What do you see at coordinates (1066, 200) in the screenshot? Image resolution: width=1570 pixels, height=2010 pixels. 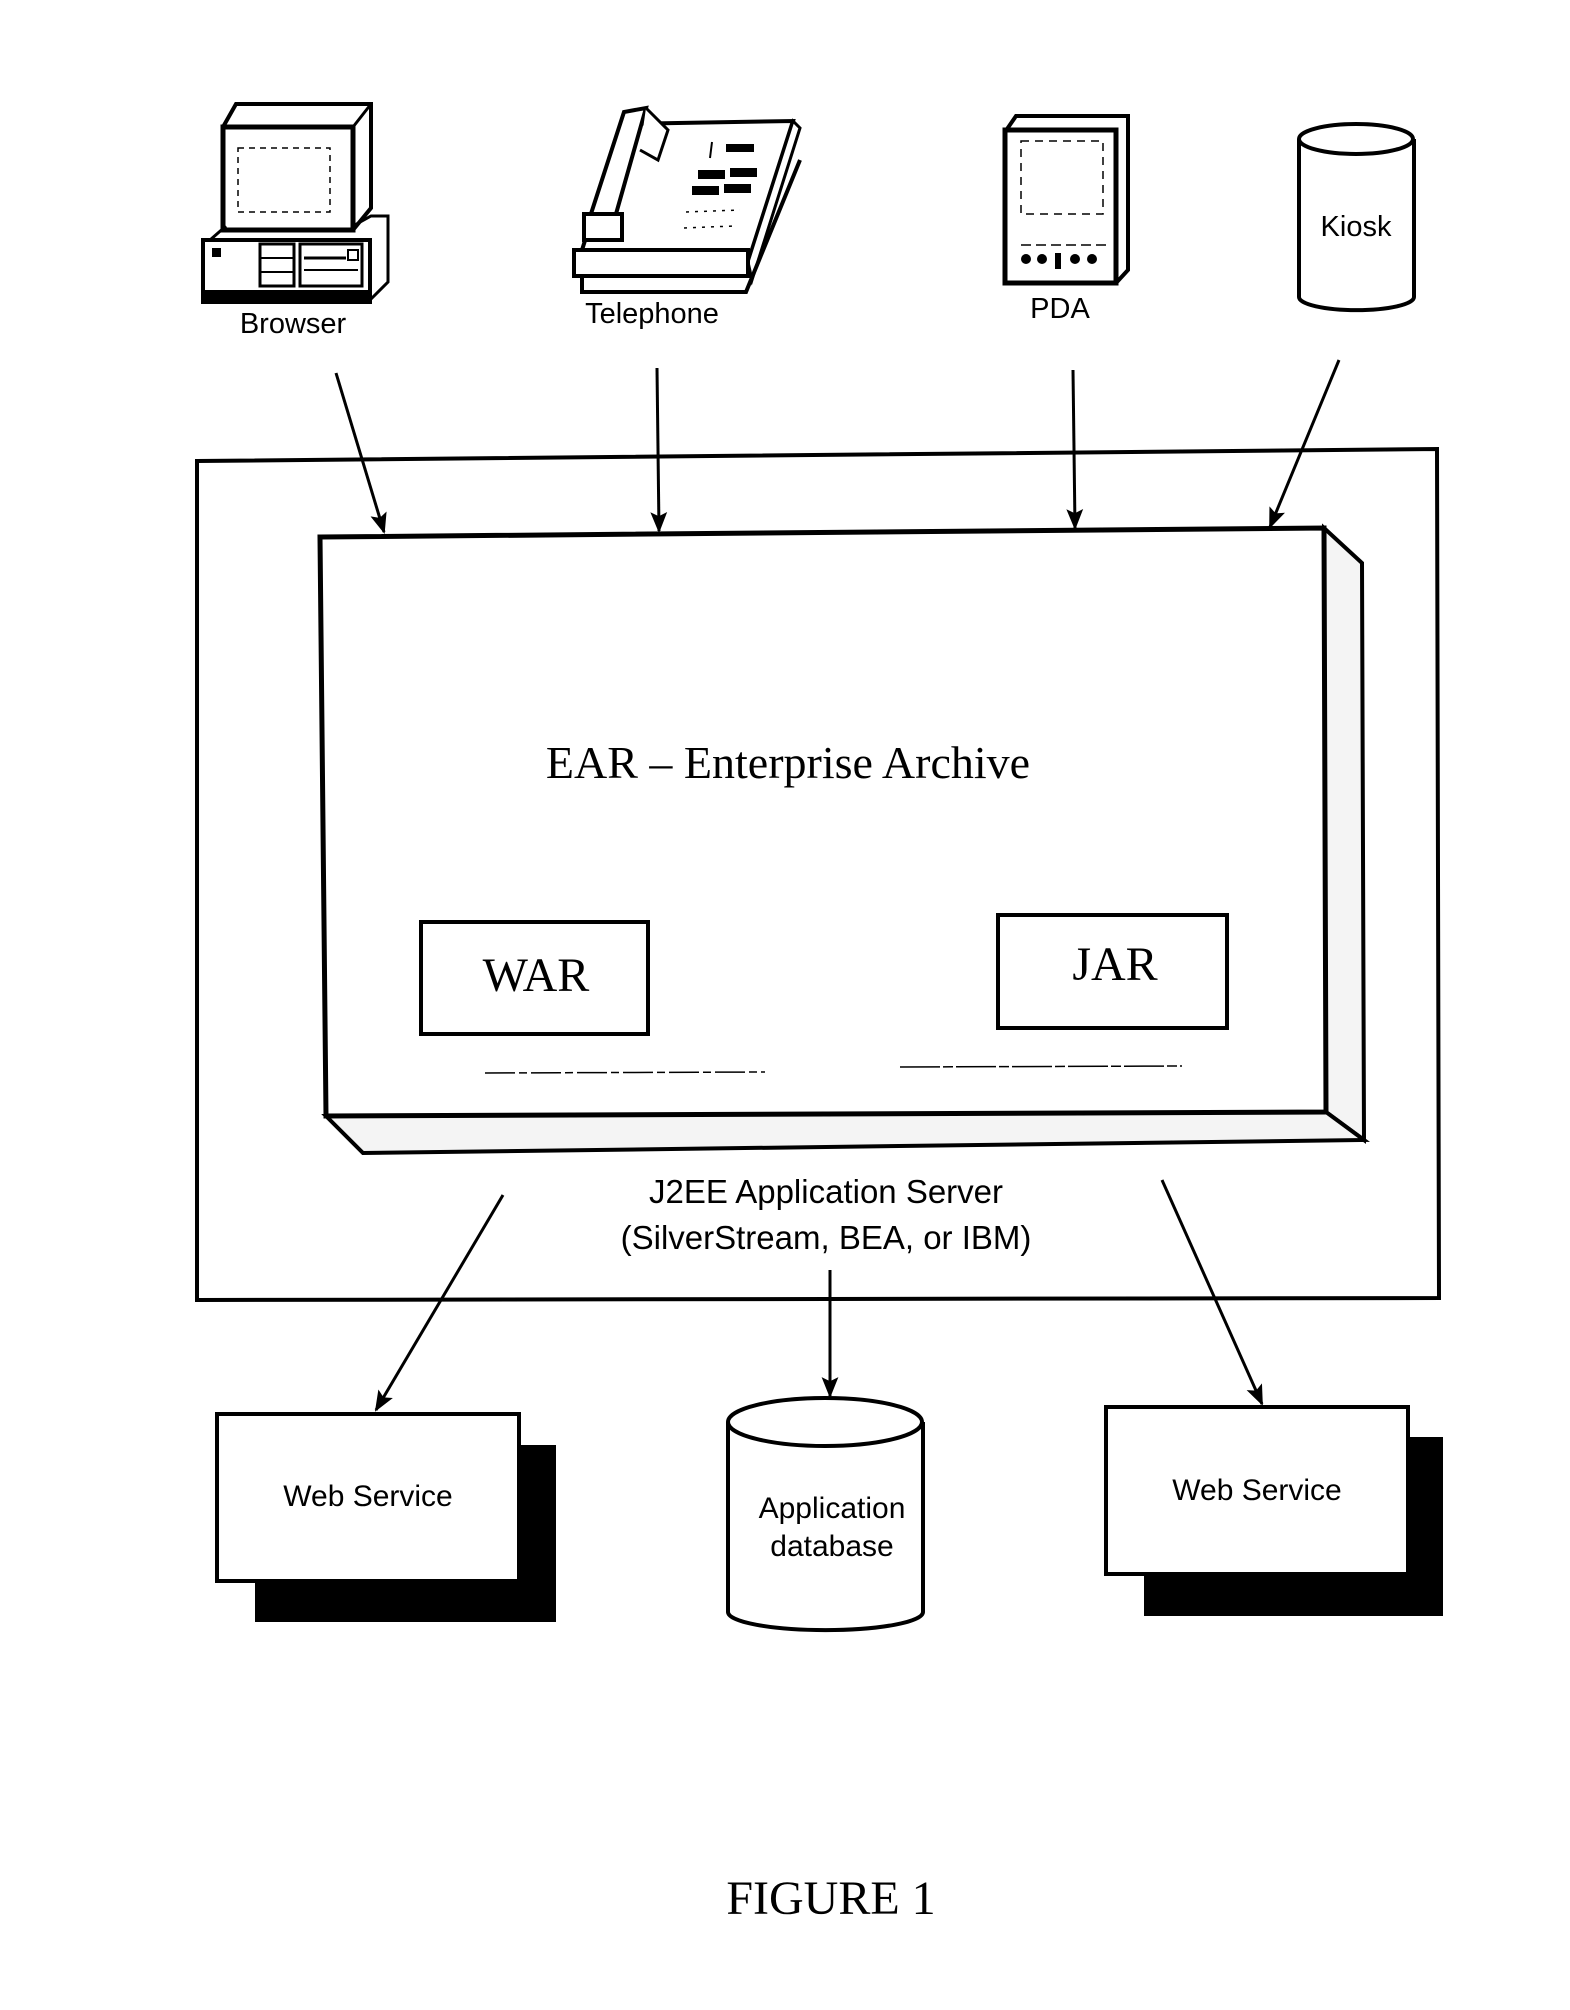 I see `pda-handheld-icon` at bounding box center [1066, 200].